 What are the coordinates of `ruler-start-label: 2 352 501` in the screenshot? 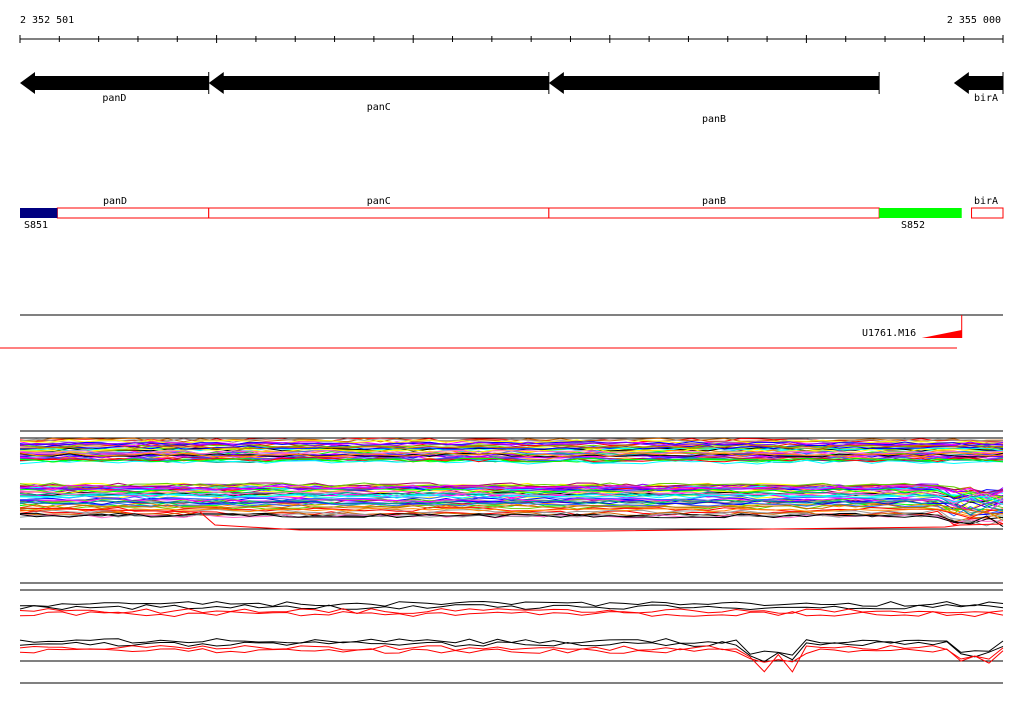 It's located at (47, 20).